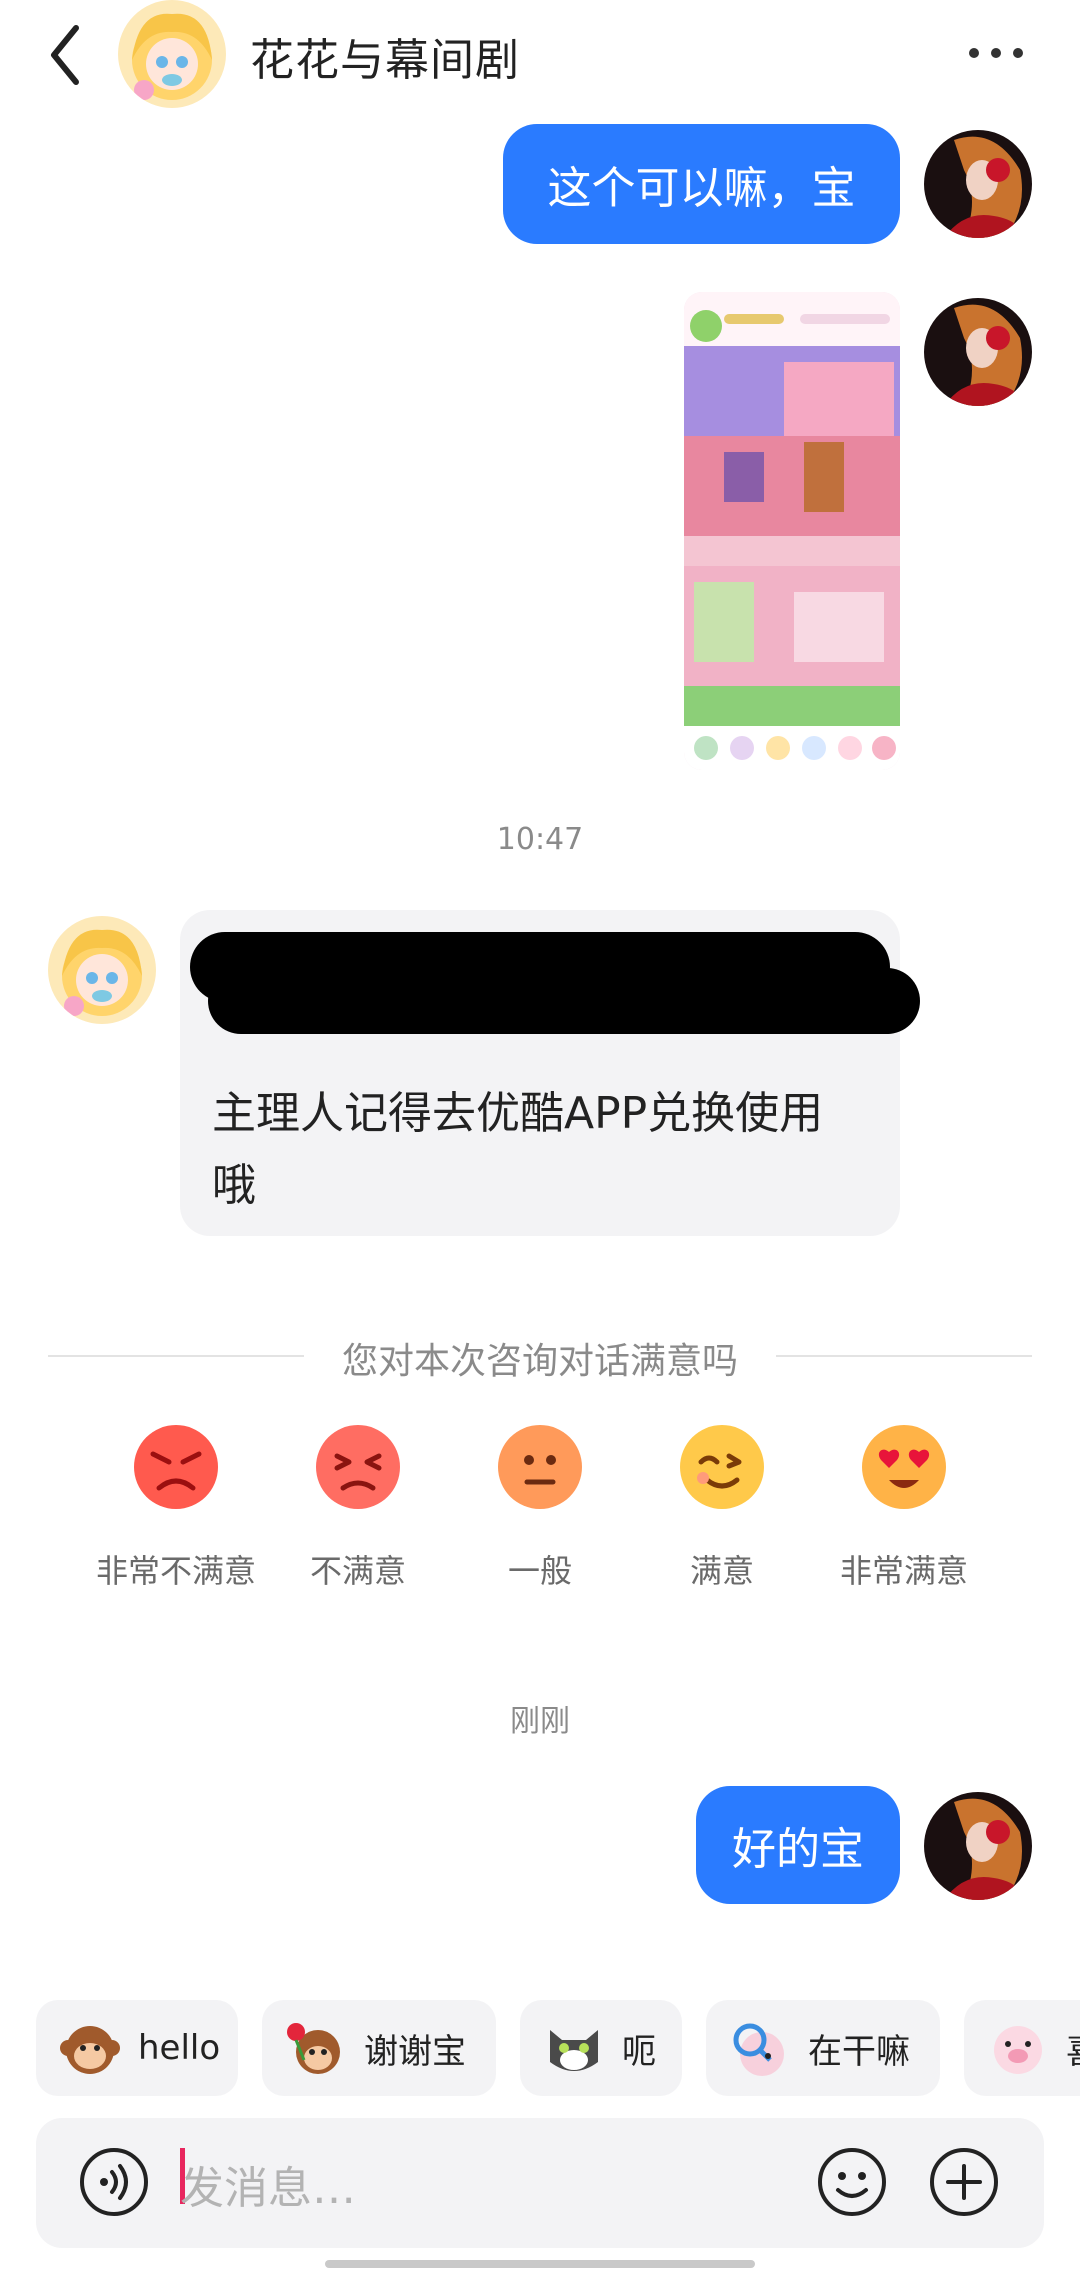 The height and width of the screenshot is (2273, 1080). I want to click on smile-icon, so click(852, 2182).